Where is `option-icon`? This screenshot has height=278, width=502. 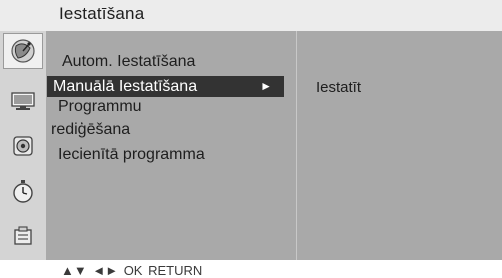
option-icon is located at coordinates (23, 235).